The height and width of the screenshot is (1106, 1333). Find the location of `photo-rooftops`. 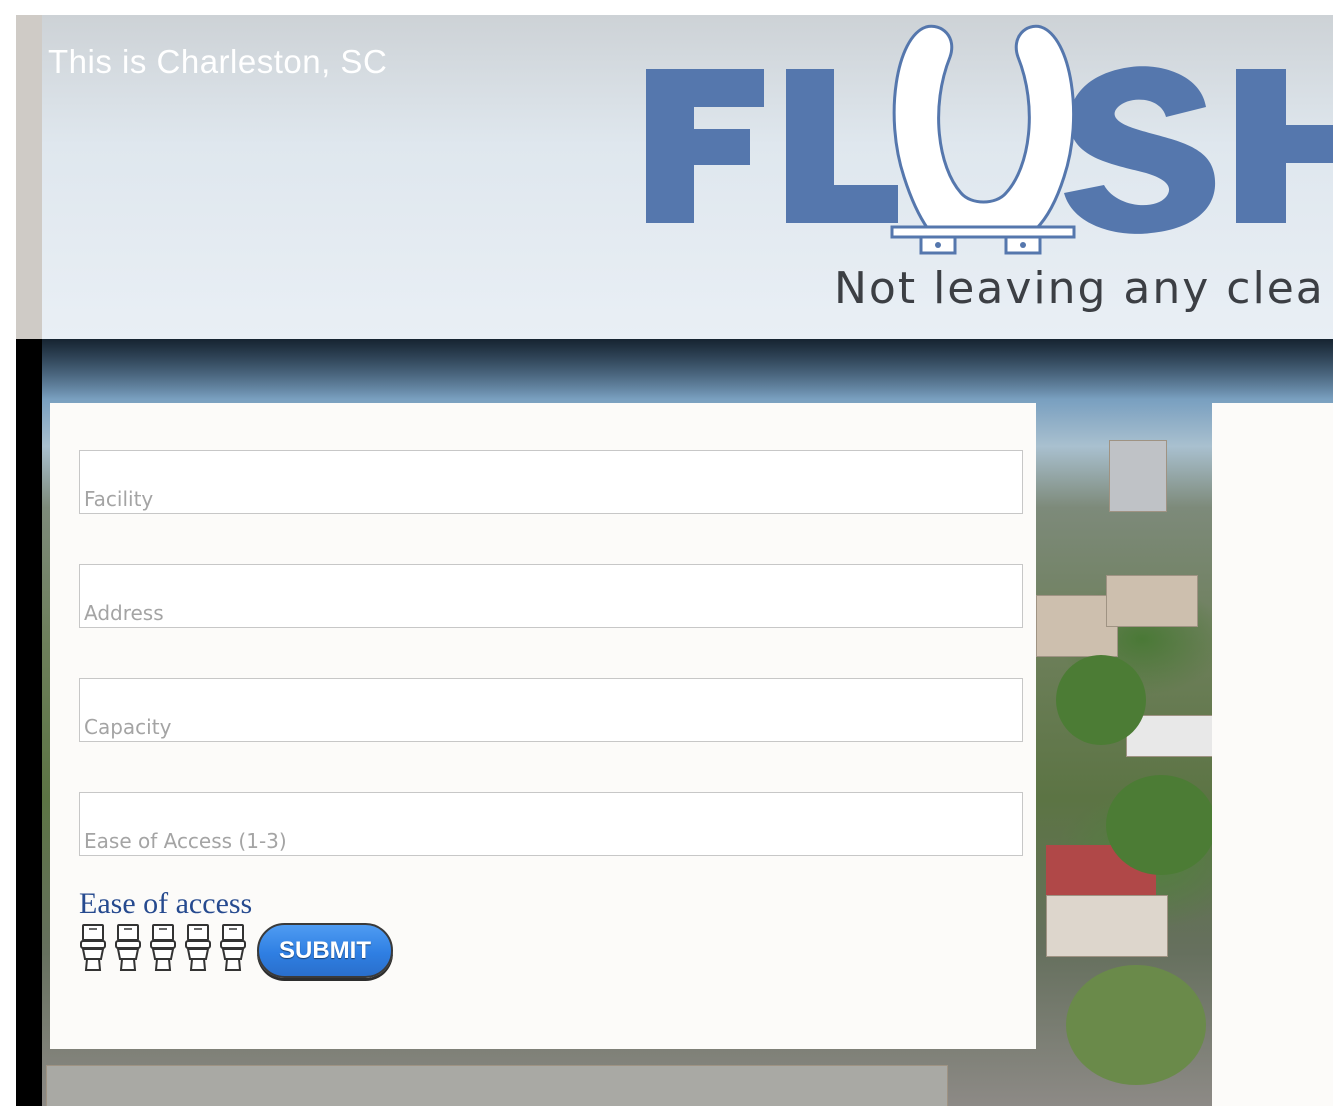

photo-rooftops is located at coordinates (497, 1085).